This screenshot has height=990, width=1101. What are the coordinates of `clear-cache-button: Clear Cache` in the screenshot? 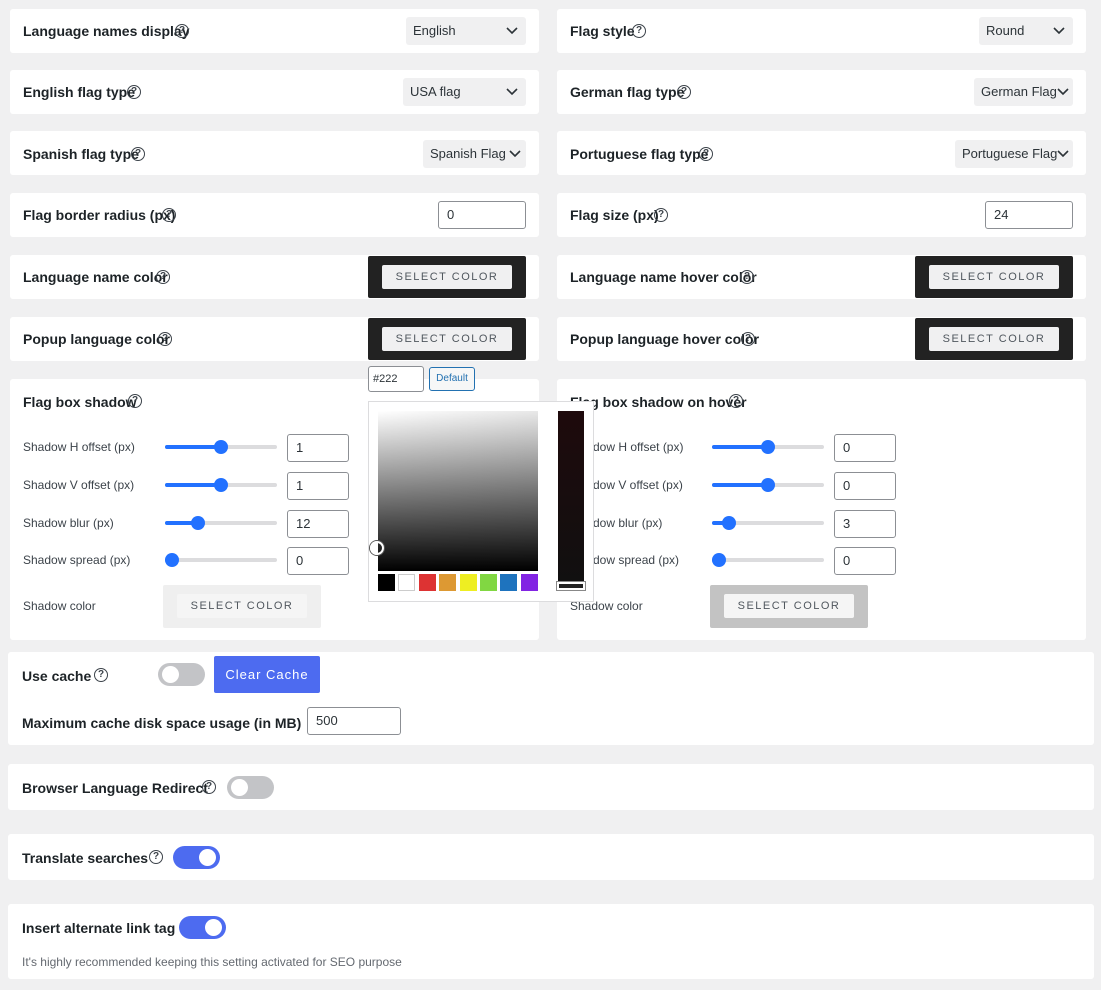 It's located at (267, 674).